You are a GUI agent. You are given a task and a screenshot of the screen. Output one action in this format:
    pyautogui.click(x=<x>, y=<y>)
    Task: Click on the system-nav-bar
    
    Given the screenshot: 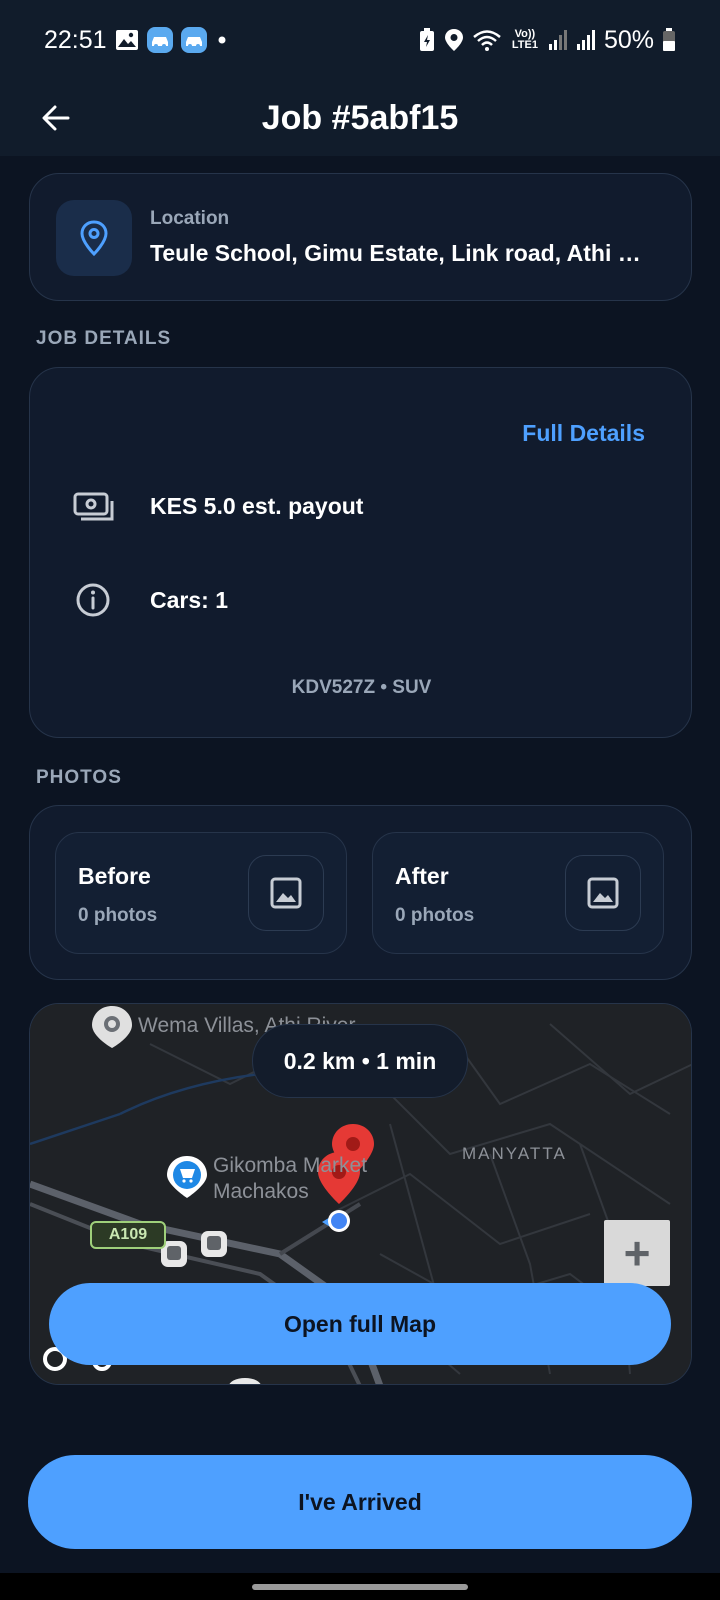 What is the action you would take?
    pyautogui.click(x=360, y=1586)
    